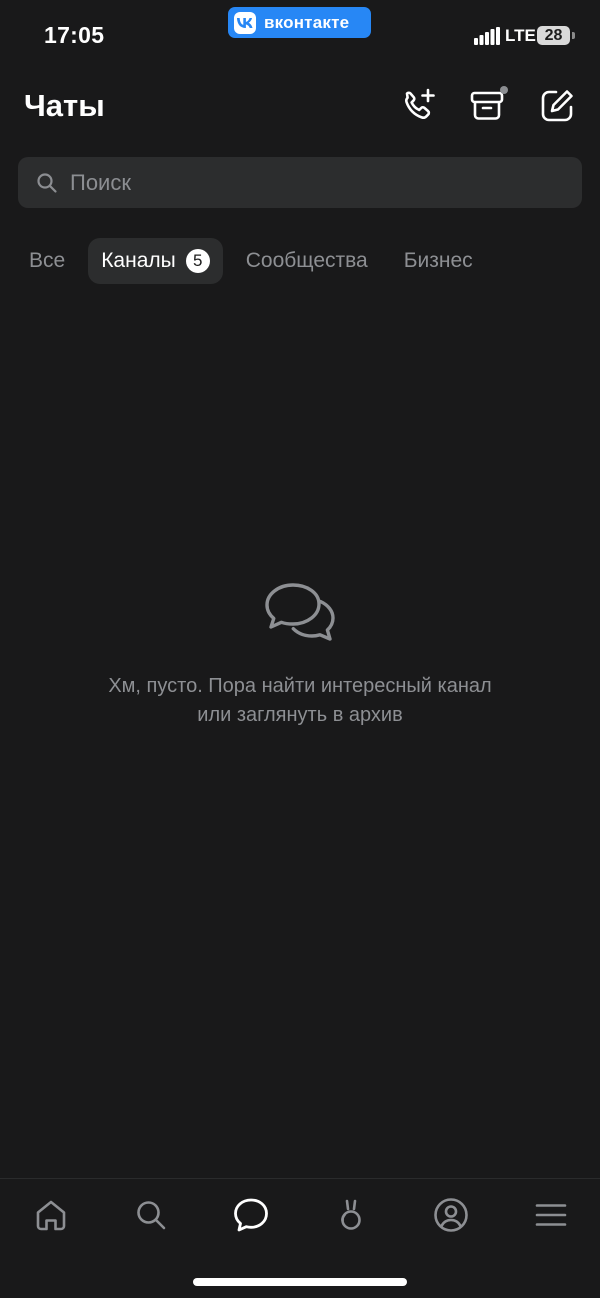 The height and width of the screenshot is (1298, 600). I want to click on tab-channels: Каналы 5, so click(155, 260).